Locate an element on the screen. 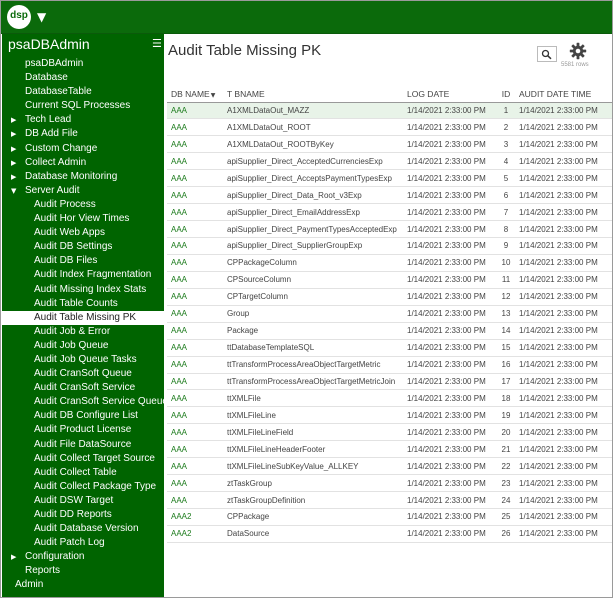 This screenshot has height=598, width=613. sidebar-item-collect-admin: ▶ Collect Admin is located at coordinates (83, 163).